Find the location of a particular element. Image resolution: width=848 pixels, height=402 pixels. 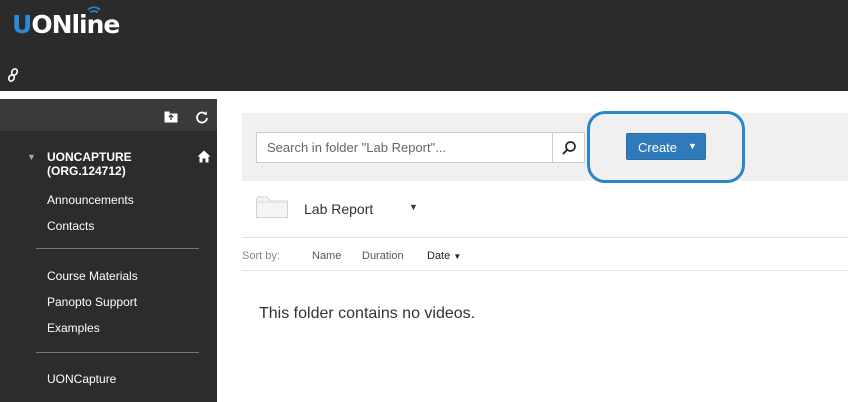

sort-direction-icon: ▼ is located at coordinates (457, 256).